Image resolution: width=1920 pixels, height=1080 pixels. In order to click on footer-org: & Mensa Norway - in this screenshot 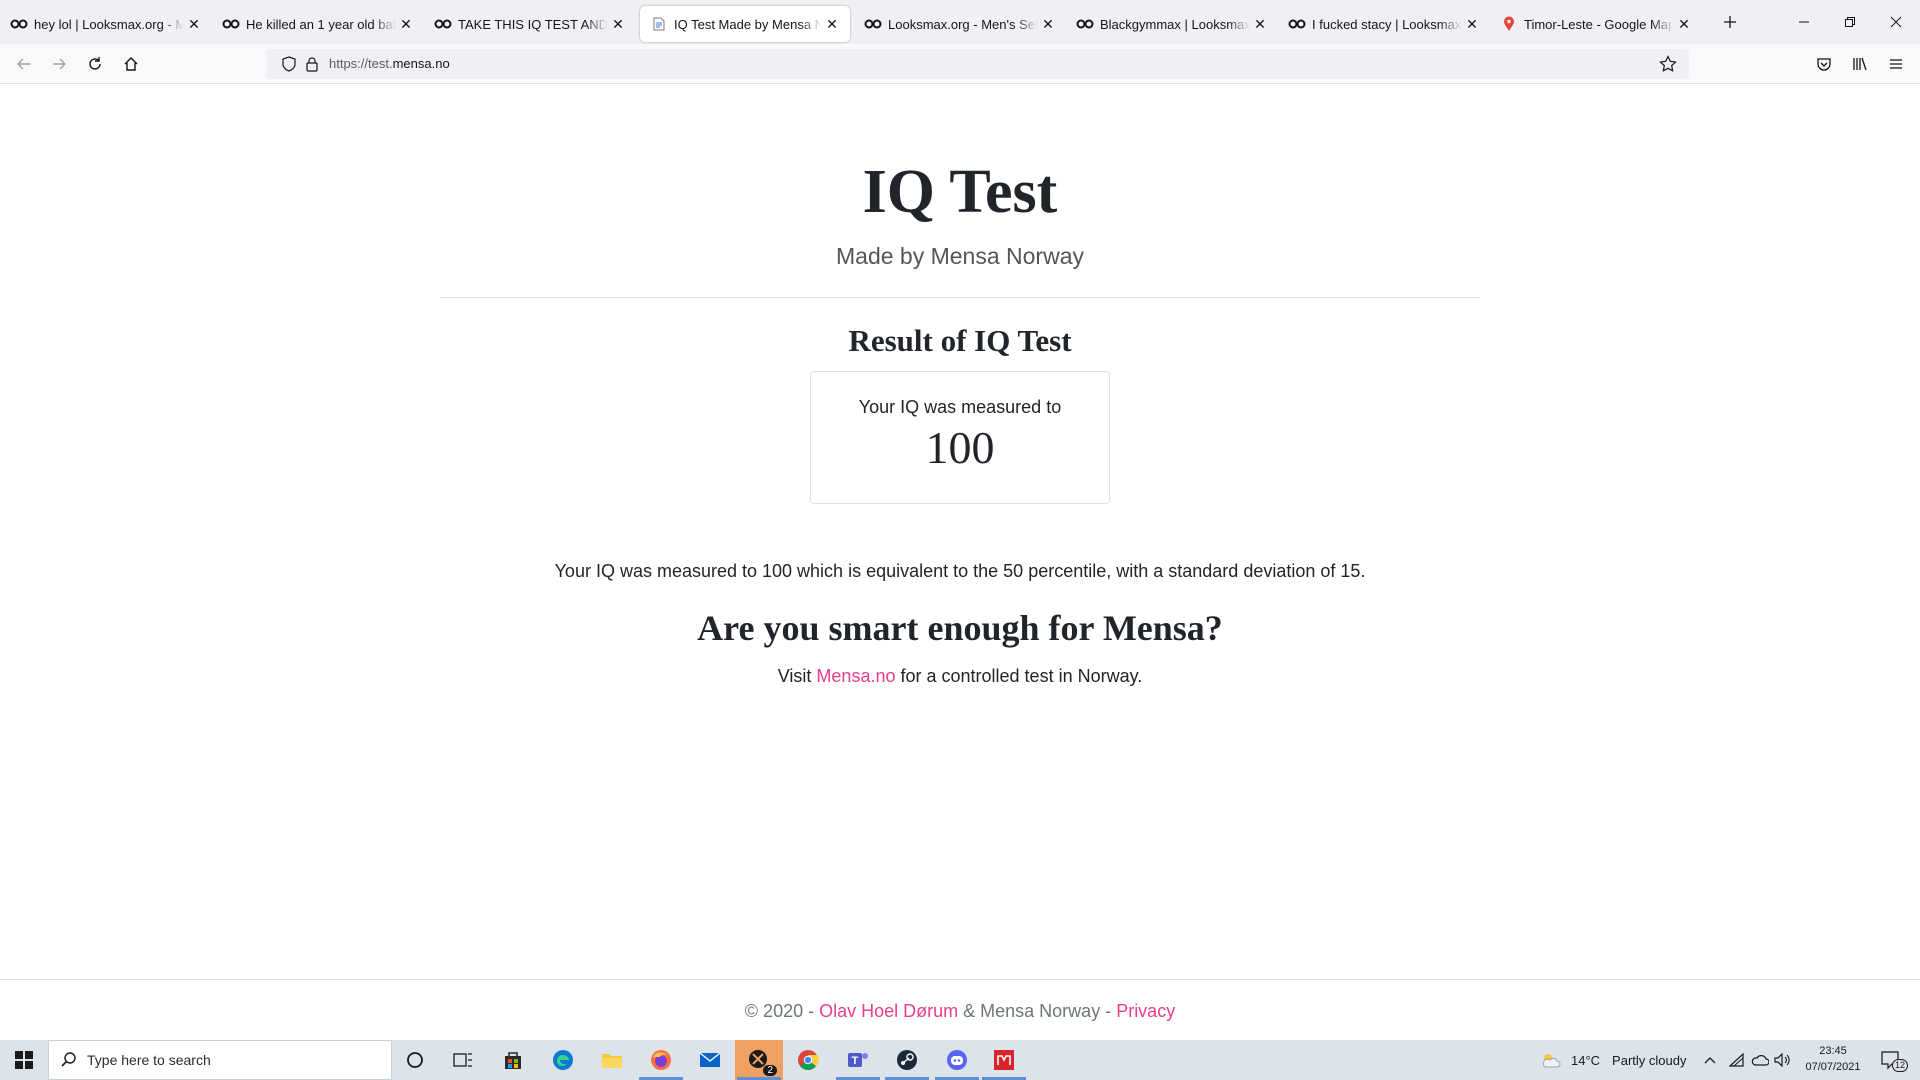, I will do `click(1037, 1011)`.